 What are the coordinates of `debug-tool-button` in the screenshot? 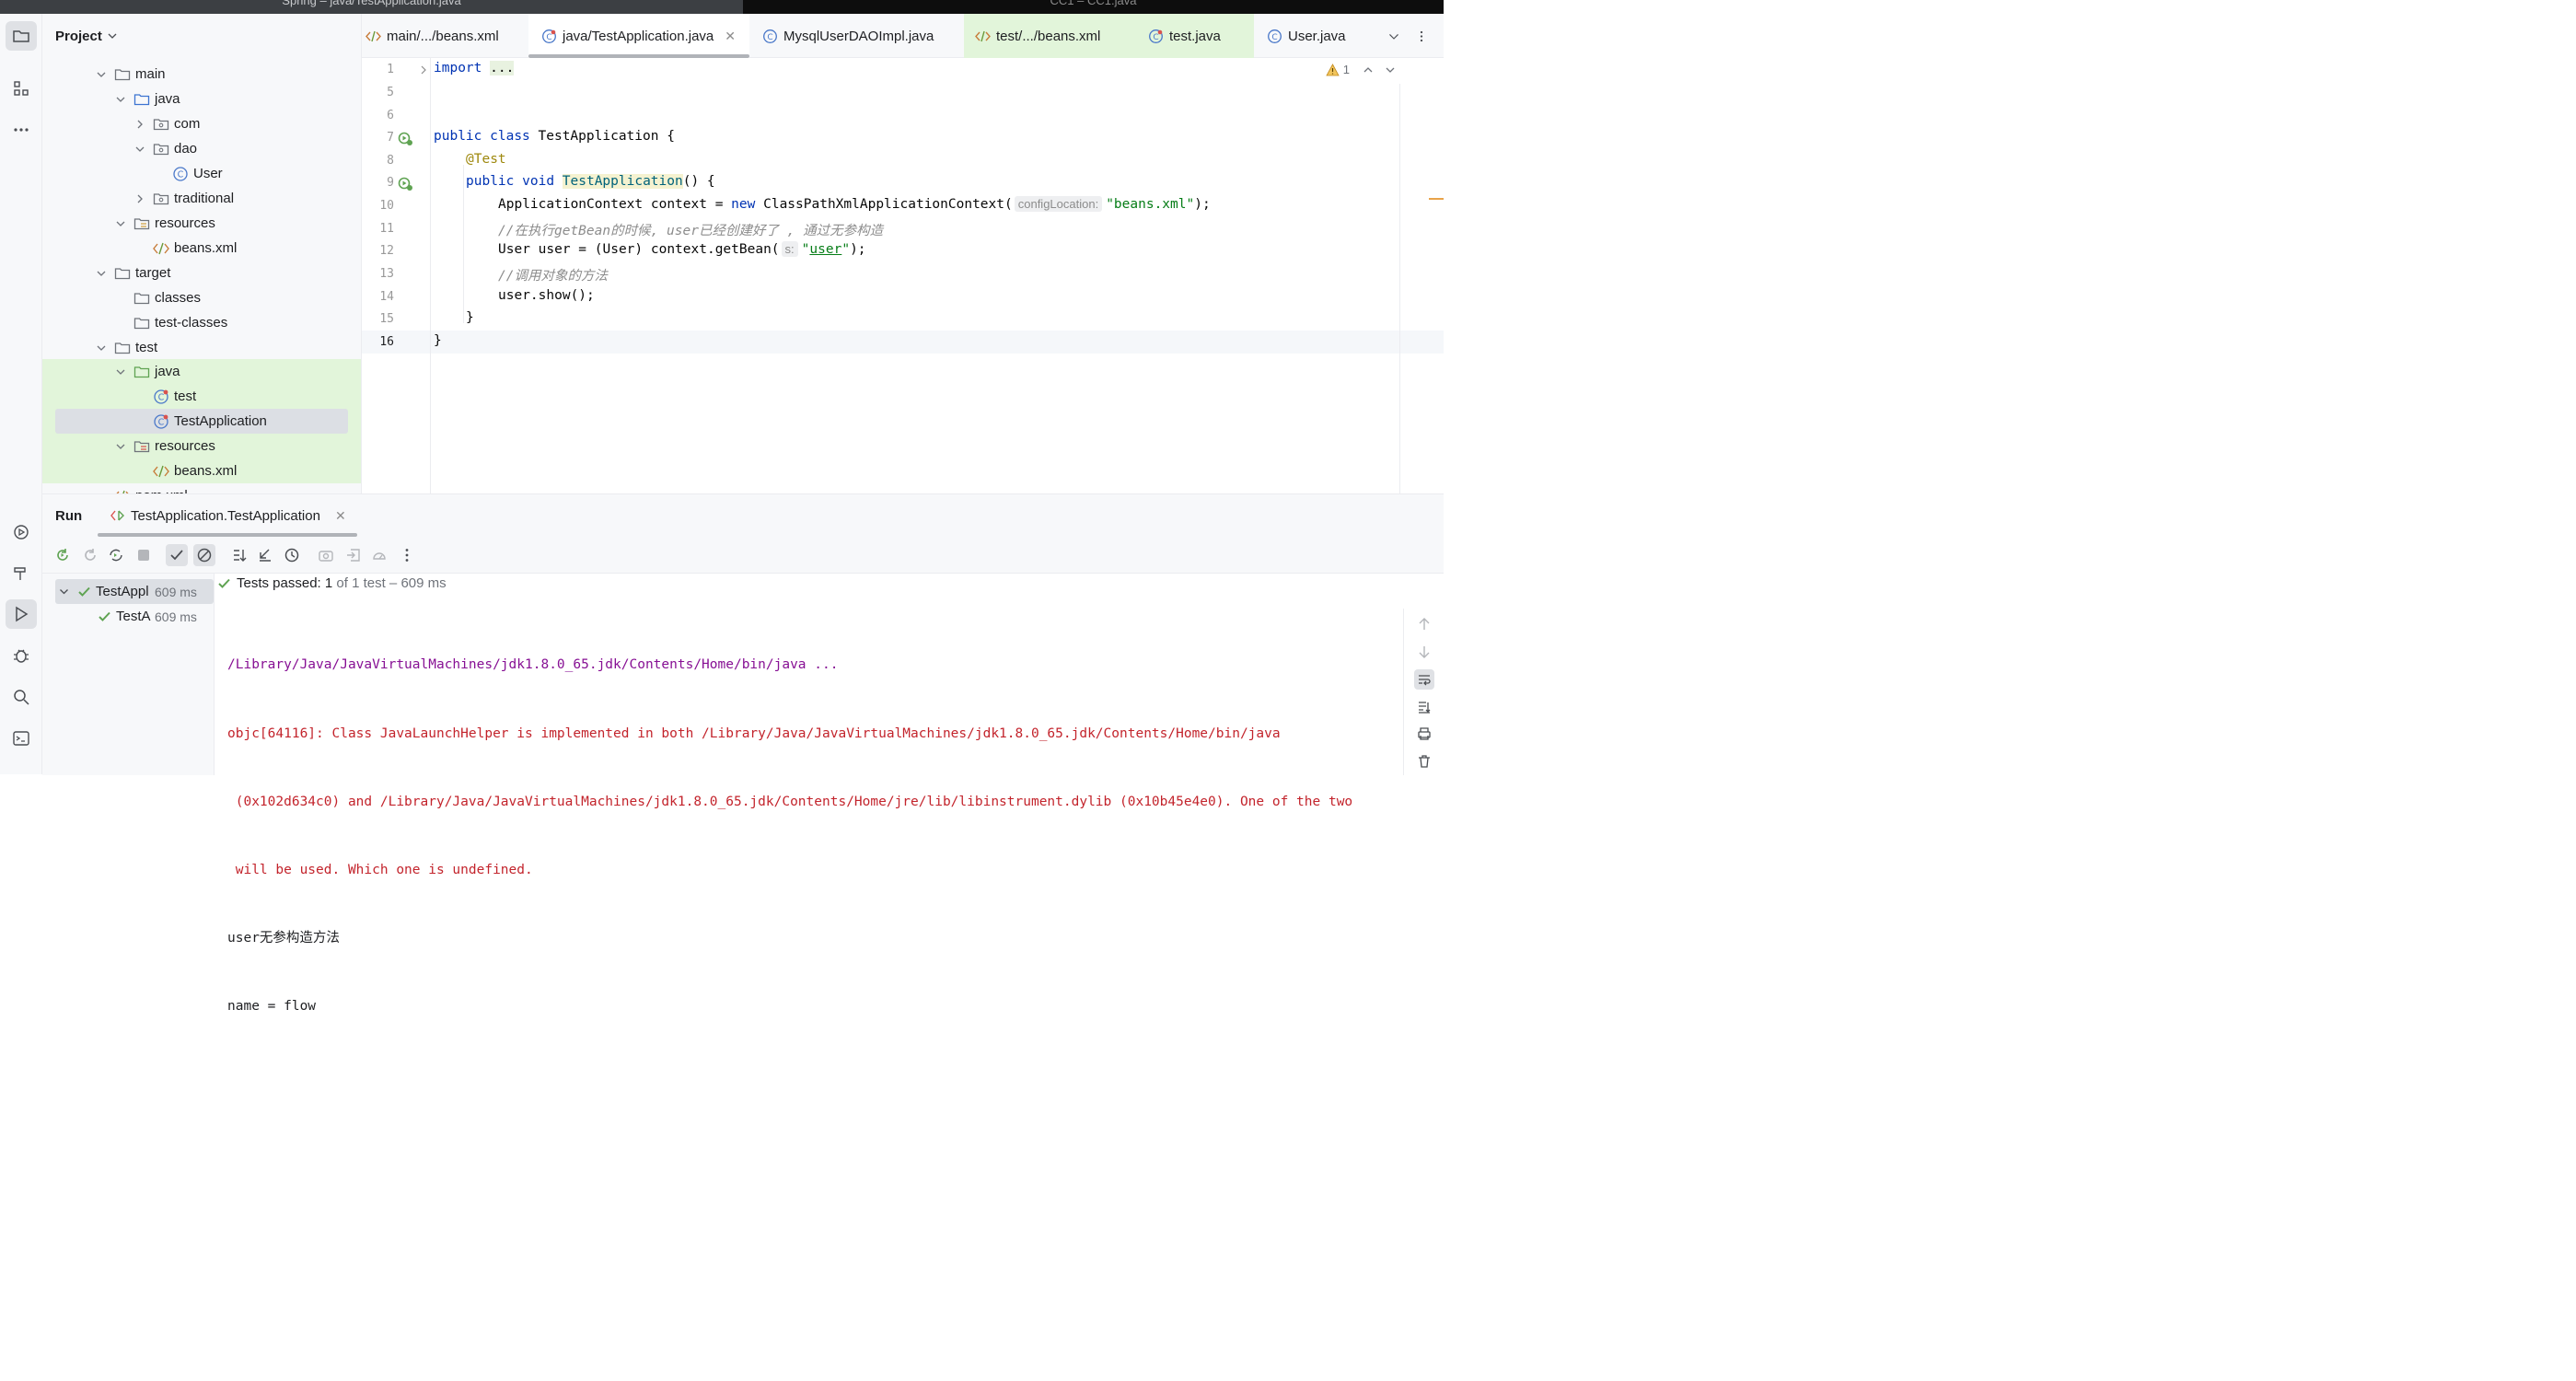 It's located at (21, 655).